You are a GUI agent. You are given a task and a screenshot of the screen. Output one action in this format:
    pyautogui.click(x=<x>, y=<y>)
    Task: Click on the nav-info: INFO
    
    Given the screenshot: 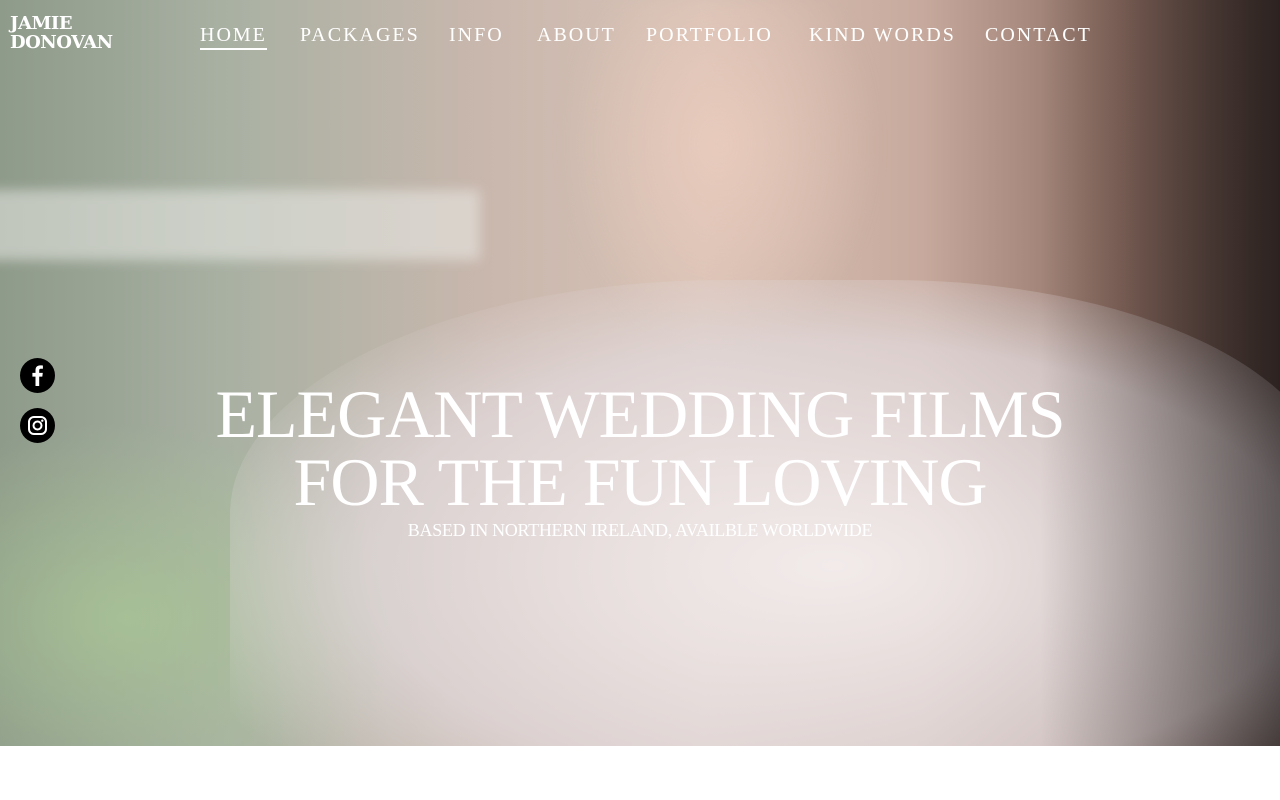 What is the action you would take?
    pyautogui.click(x=476, y=35)
    